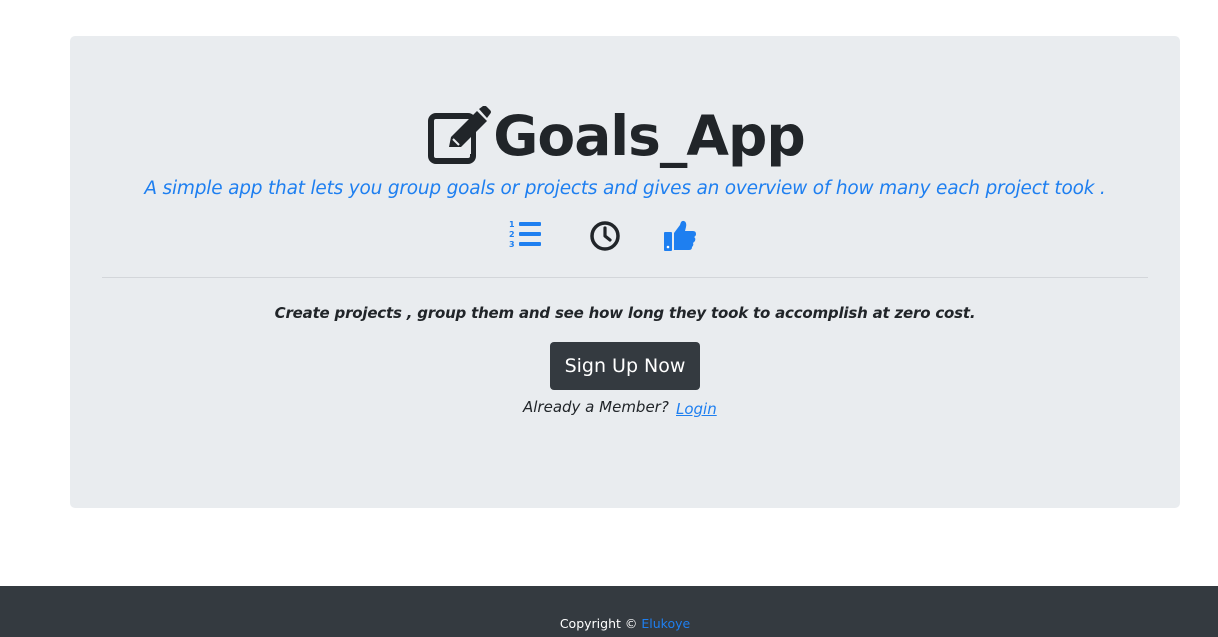  Describe the element at coordinates (596, 407) in the screenshot. I see `member-prompt: Already a Member?` at that location.